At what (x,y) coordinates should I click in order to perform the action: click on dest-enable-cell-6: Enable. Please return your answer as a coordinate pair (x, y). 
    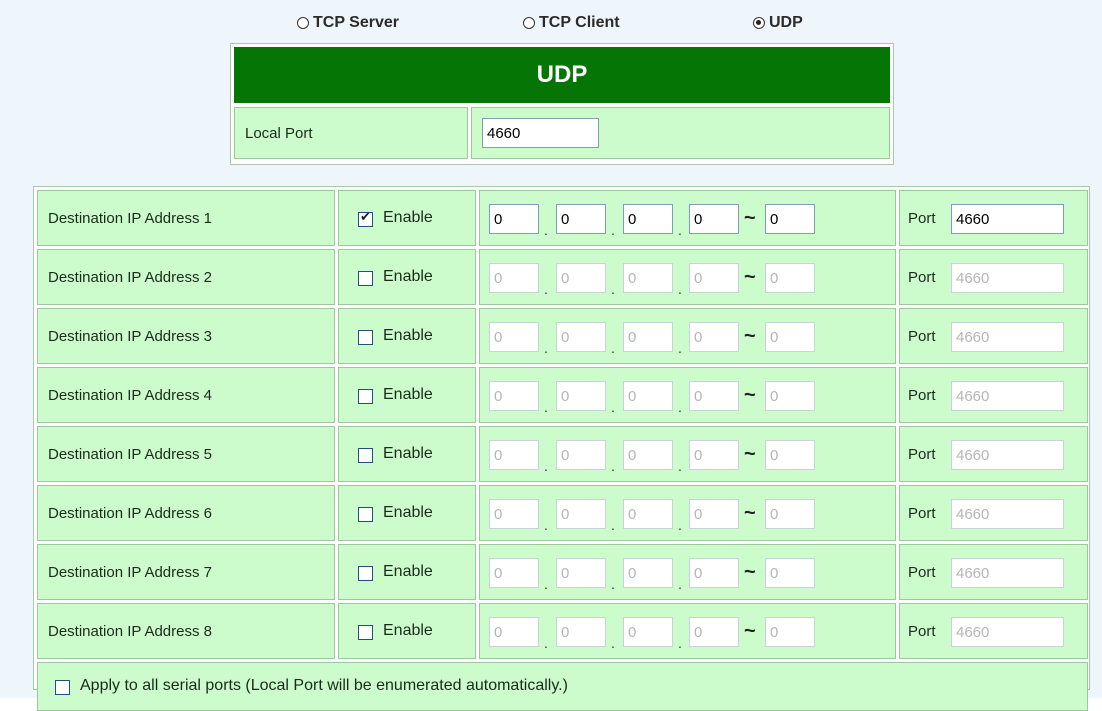
    Looking at the image, I should click on (407, 513).